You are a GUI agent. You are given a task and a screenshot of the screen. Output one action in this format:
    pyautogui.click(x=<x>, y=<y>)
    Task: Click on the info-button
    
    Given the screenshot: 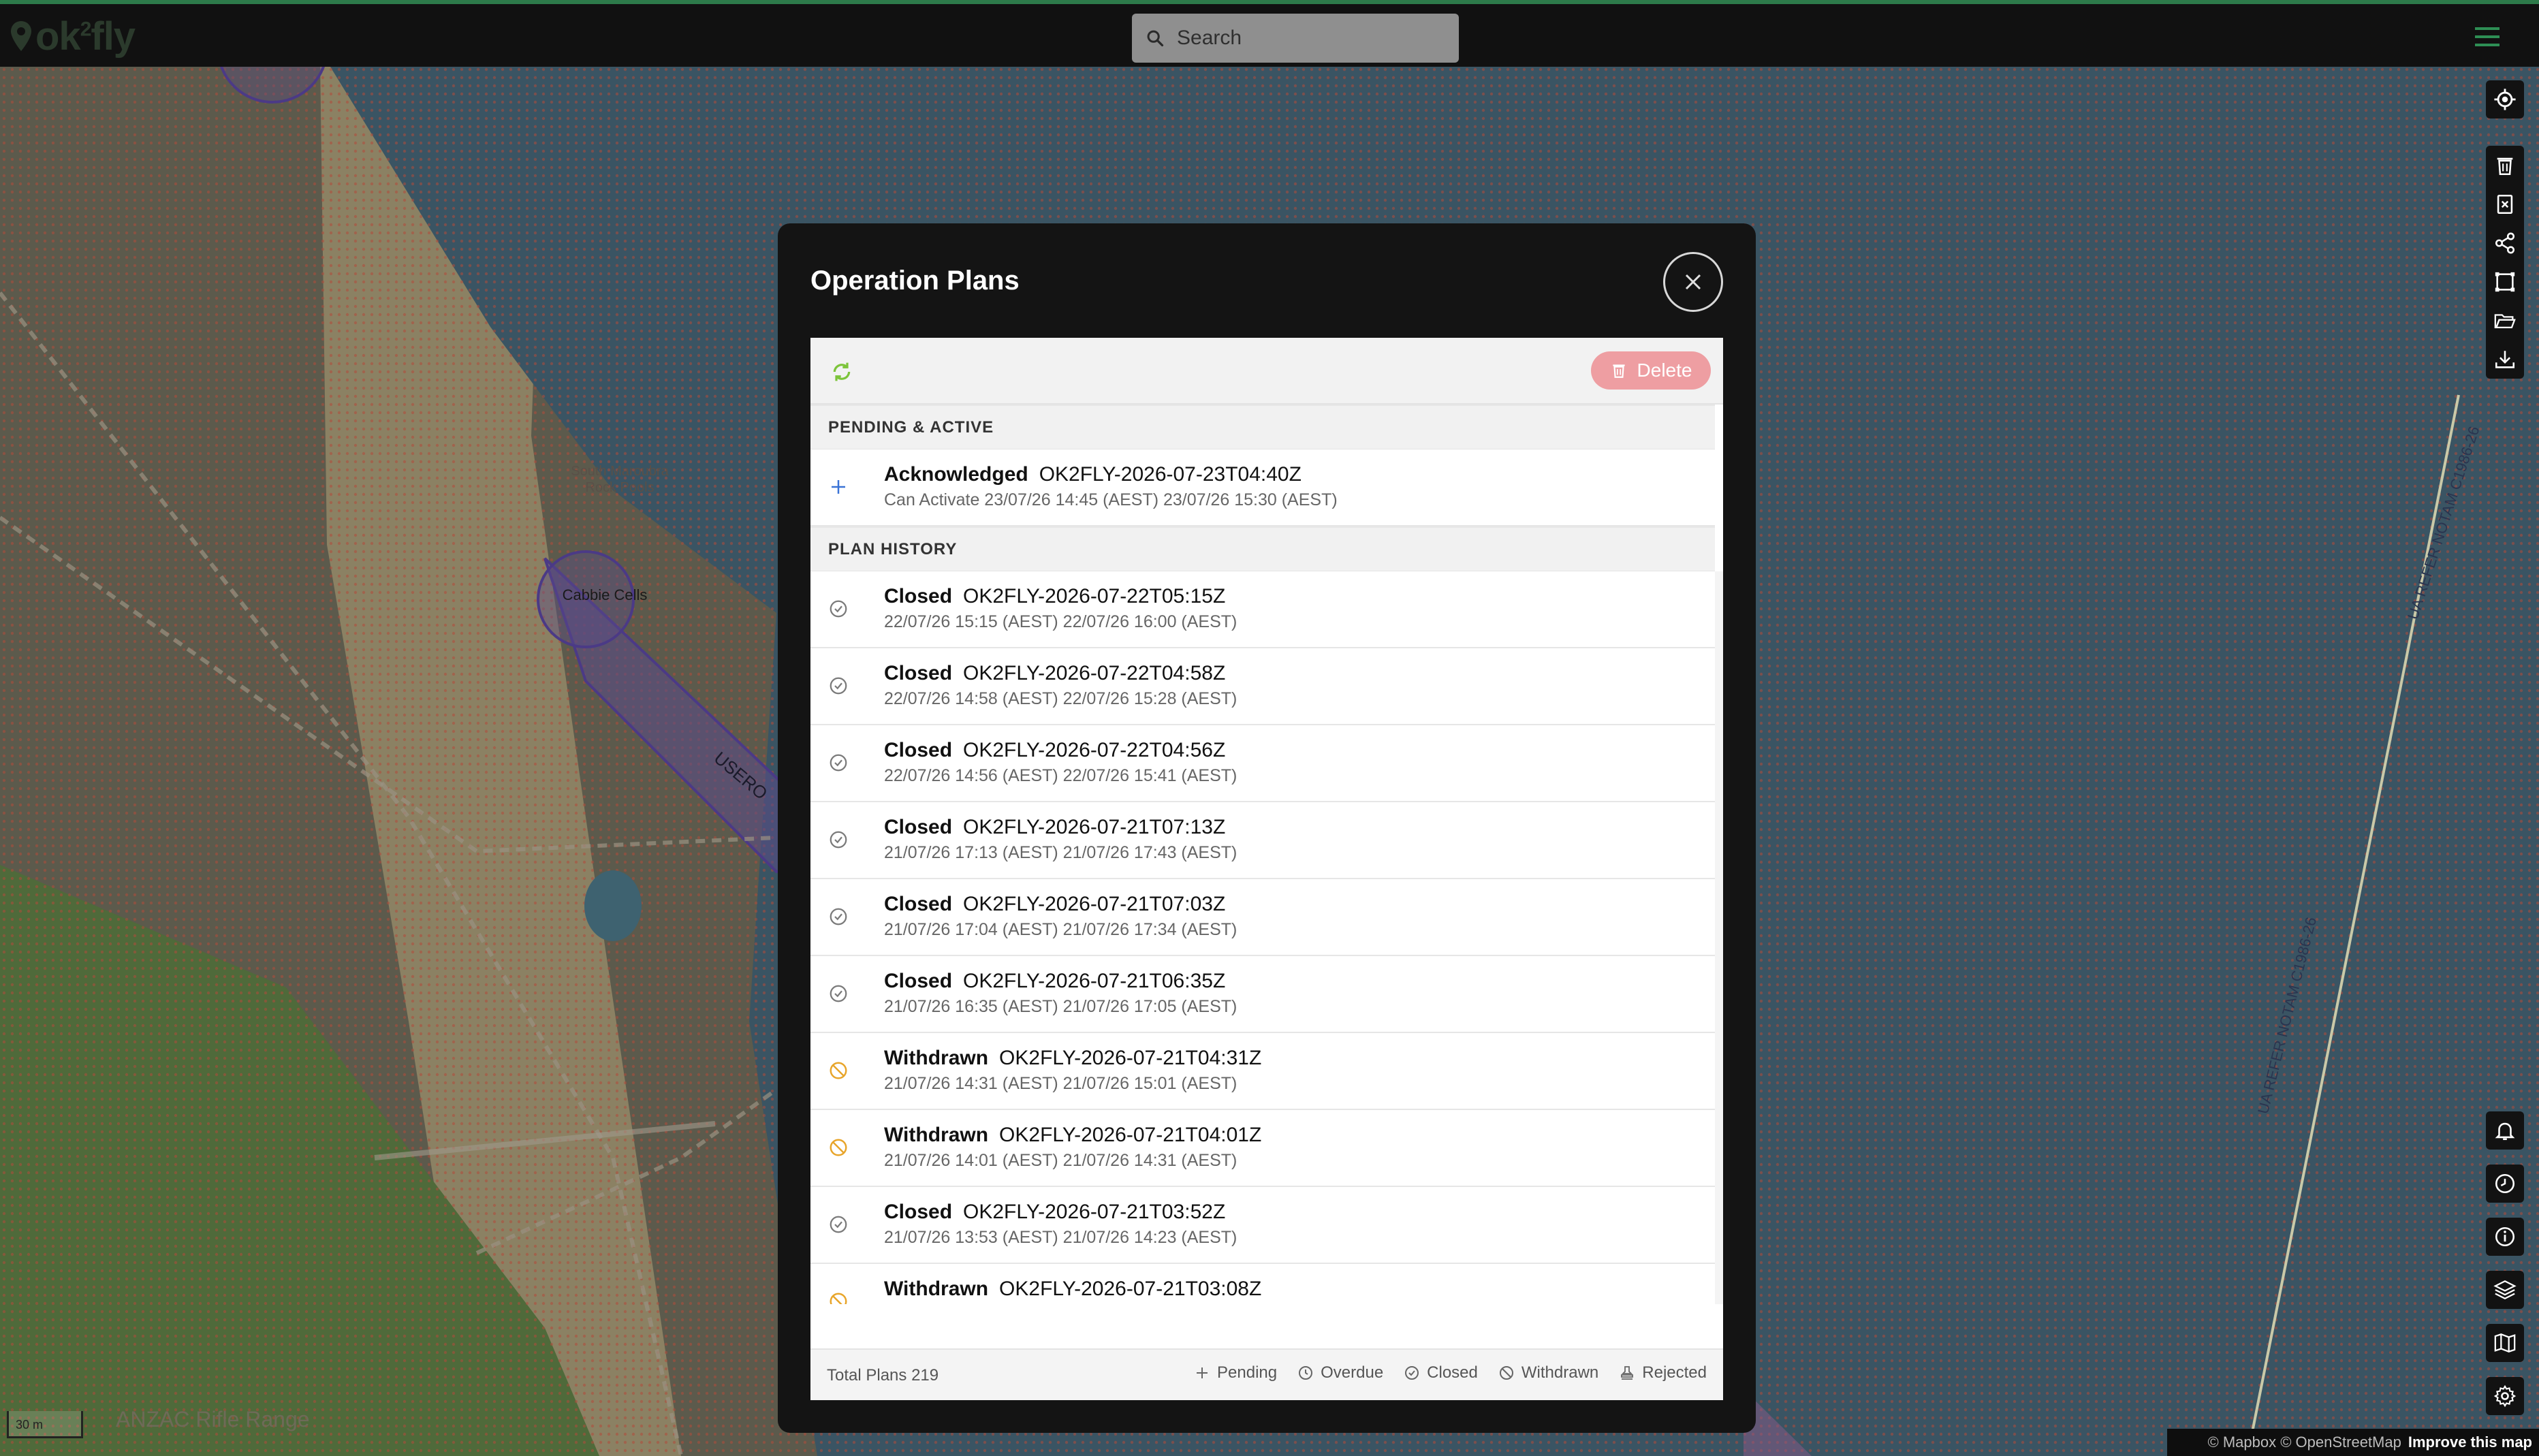 What is the action you would take?
    pyautogui.click(x=2505, y=1237)
    